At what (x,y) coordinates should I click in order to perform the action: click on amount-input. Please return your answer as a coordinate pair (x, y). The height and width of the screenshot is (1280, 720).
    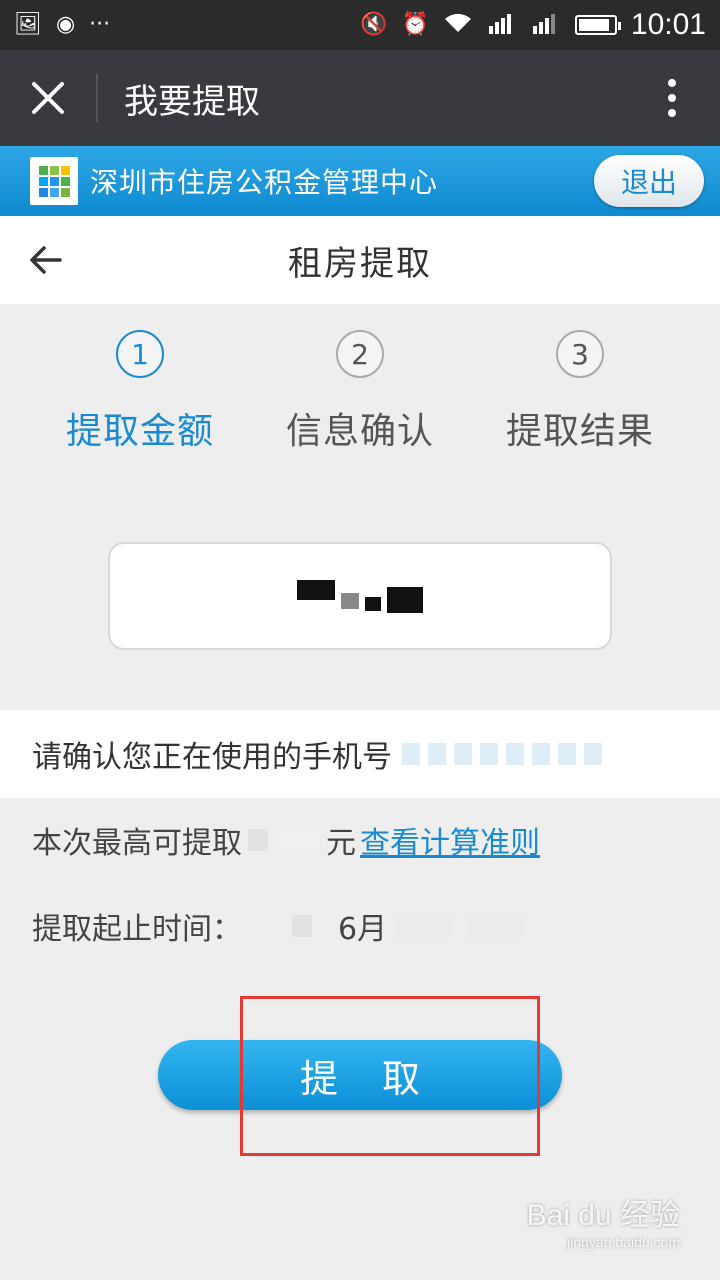
    Looking at the image, I should click on (360, 596).